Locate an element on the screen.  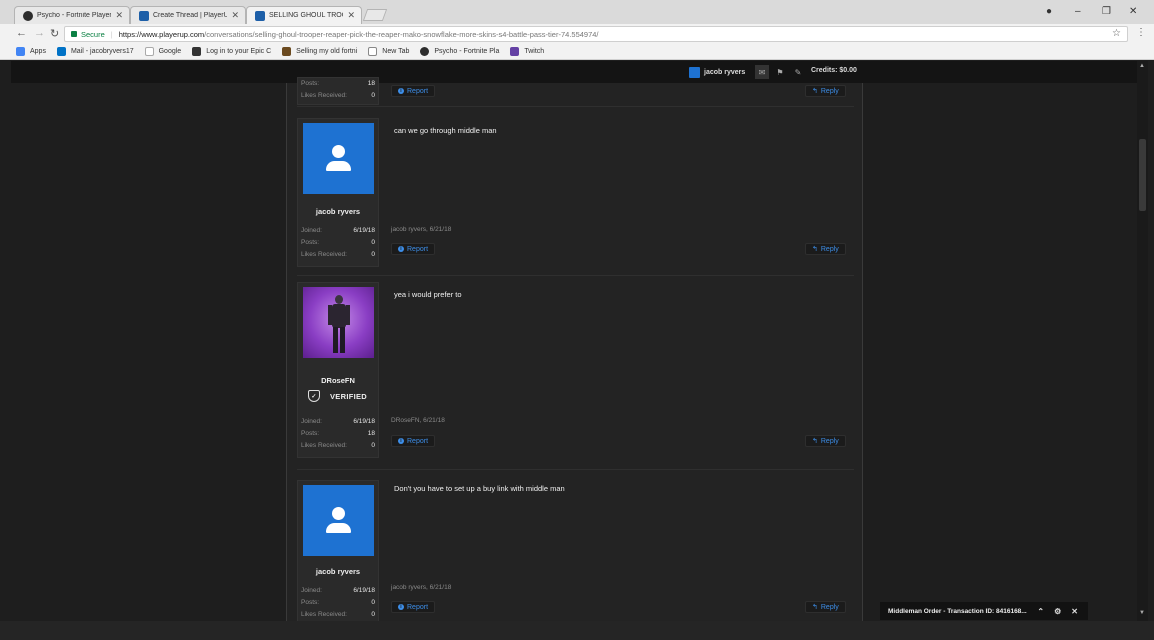
playerup-favicon-icon is located at coordinates (260, 15).